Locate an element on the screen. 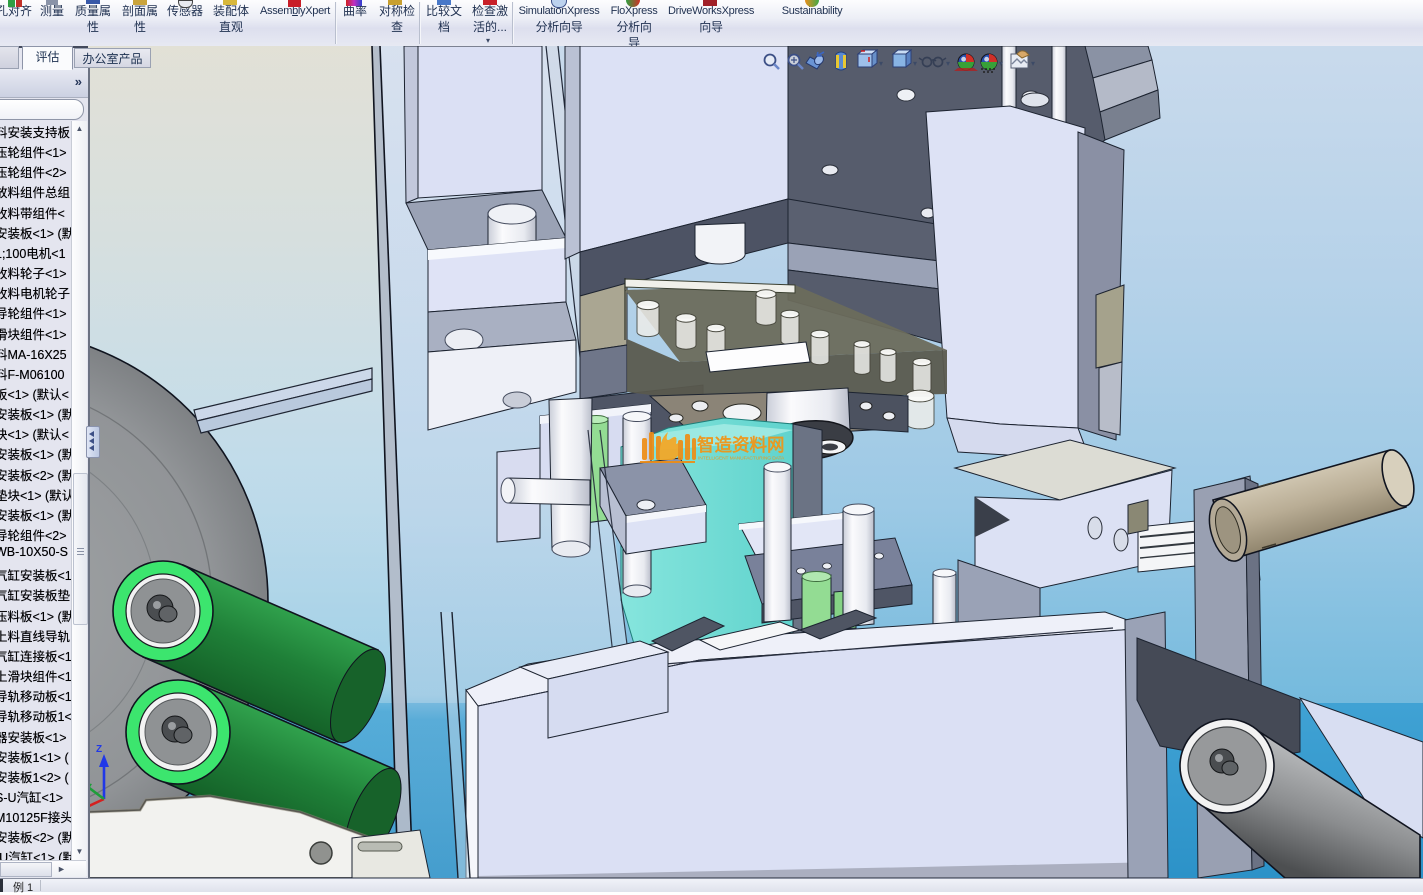 This screenshot has width=1423, height=895. svg-text: Z is located at coordinates (99, 749).